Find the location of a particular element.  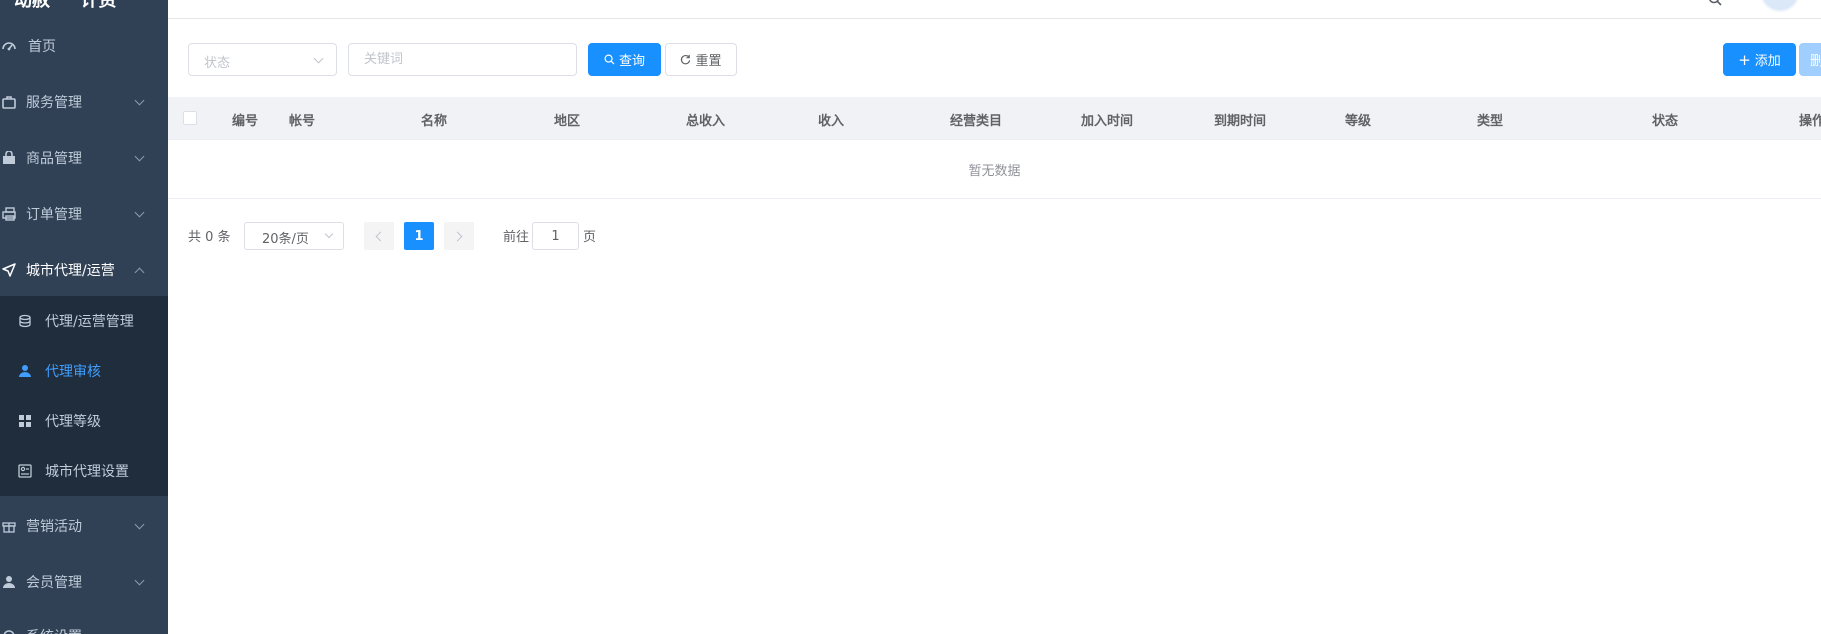

submenu-city-agent: 代理/运营管理 代理审核 代理等级 城市代理设置 is located at coordinates (84, 396).